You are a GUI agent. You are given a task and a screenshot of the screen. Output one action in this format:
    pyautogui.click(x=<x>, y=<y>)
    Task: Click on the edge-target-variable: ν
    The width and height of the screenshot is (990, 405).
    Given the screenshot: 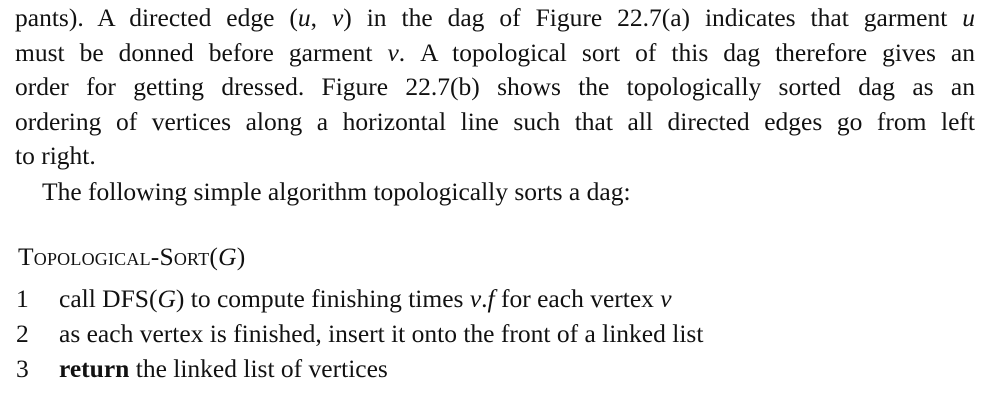 What is the action you would take?
    pyautogui.click(x=337, y=17)
    